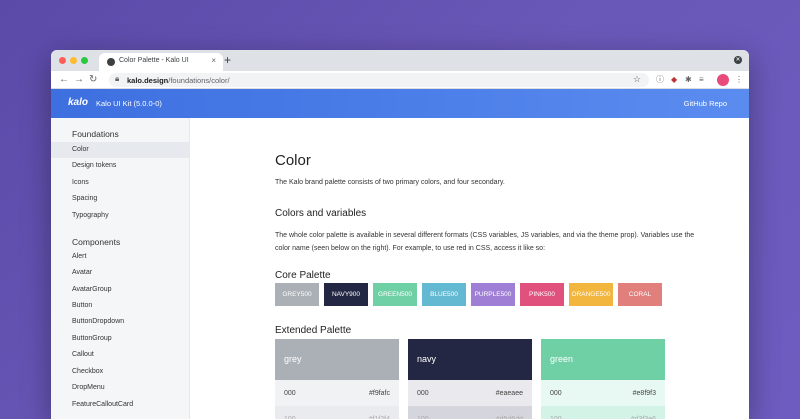 The height and width of the screenshot is (419, 800). Describe the element at coordinates (379, 417) in the screenshot. I see `shade-hex: #f1f2f4` at that location.